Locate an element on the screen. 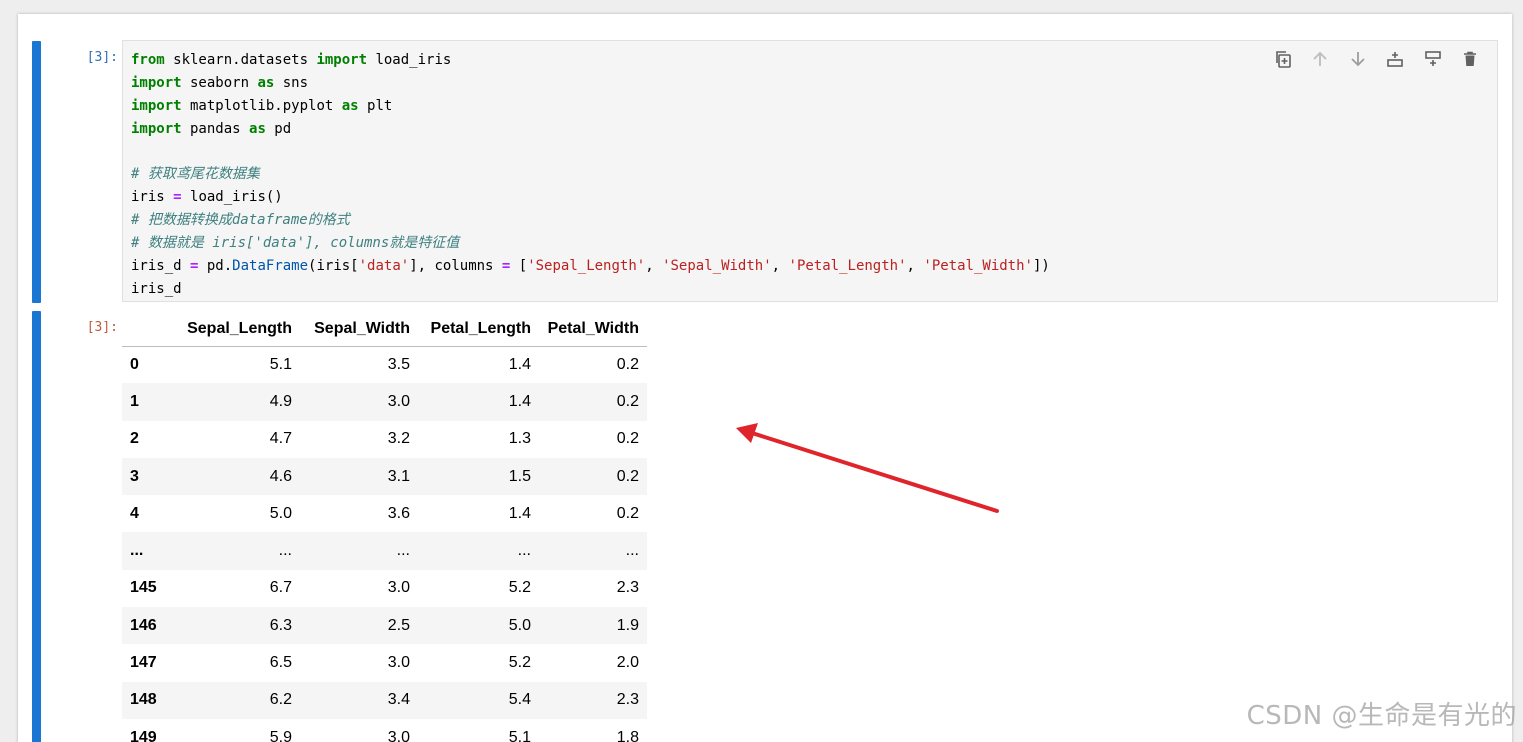 The width and height of the screenshot is (1523, 742). annotation-arrow is located at coordinates (867, 468).